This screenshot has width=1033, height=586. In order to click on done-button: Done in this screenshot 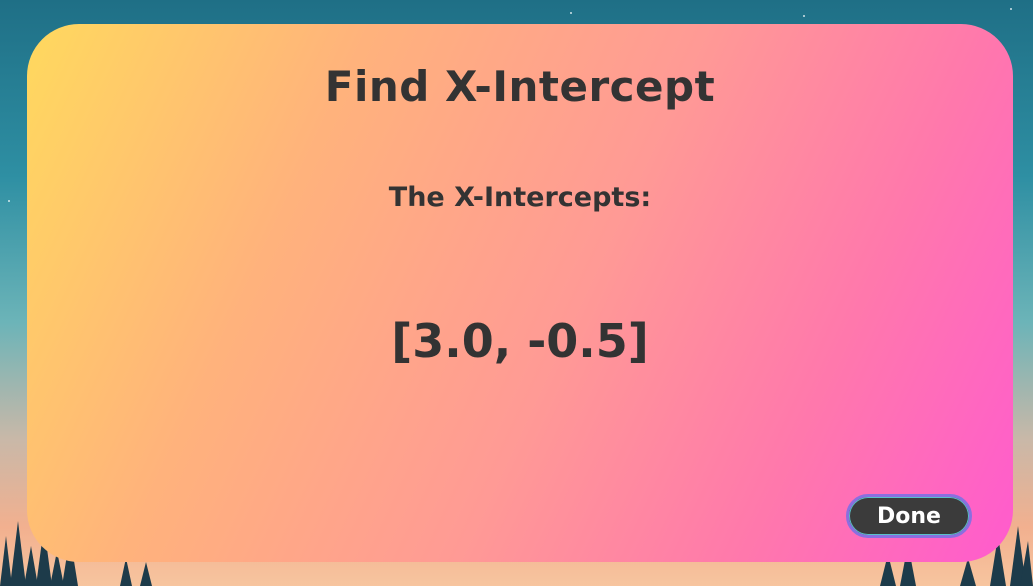, I will do `click(909, 516)`.